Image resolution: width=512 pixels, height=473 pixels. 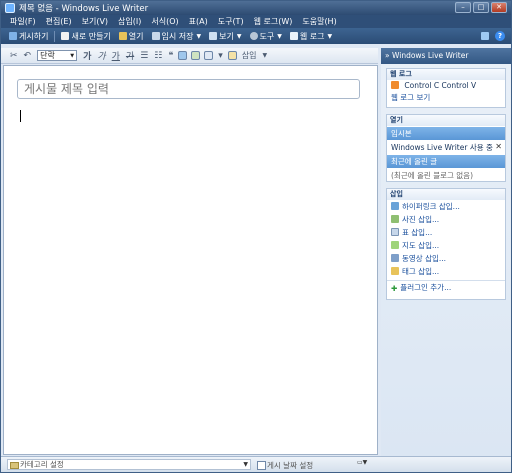 I want to click on minimize-button: –, so click(x=463, y=7).